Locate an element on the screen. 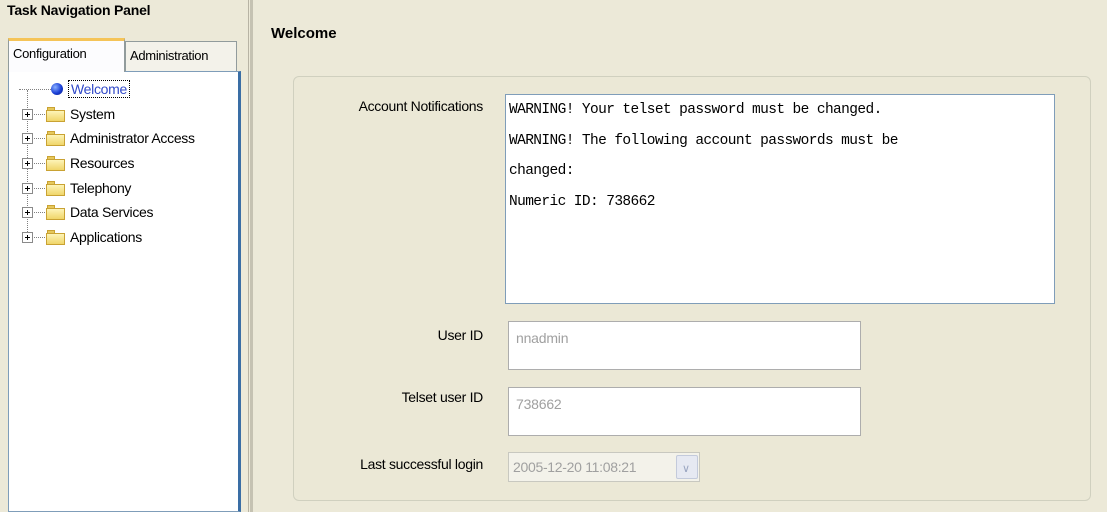  chevron-down-icon: ∨ is located at coordinates (686, 469).